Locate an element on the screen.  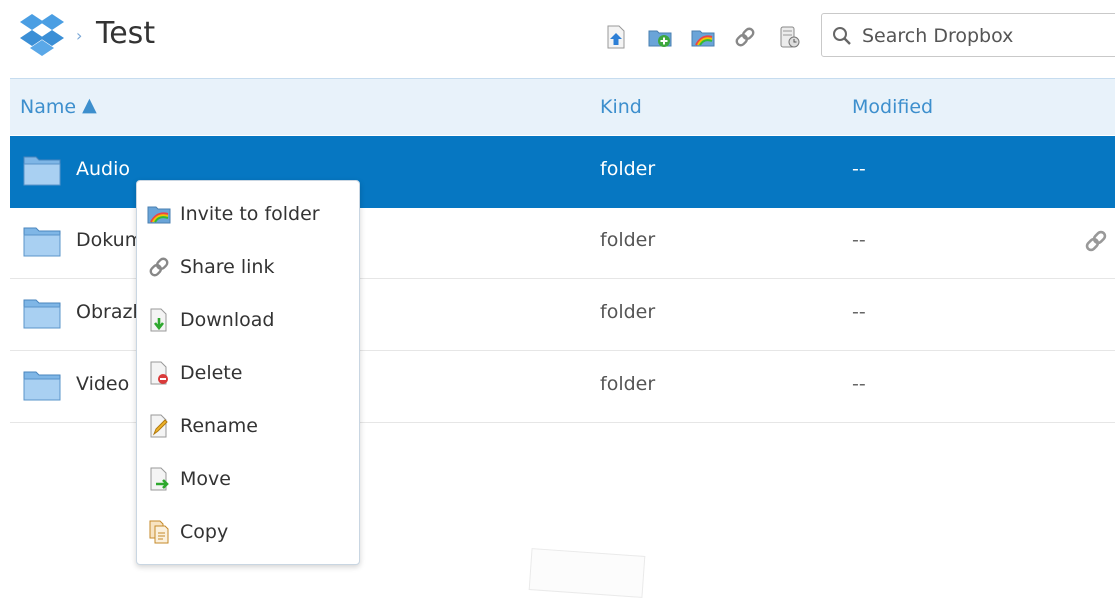
deleted-files-icon is located at coordinates (789, 37).